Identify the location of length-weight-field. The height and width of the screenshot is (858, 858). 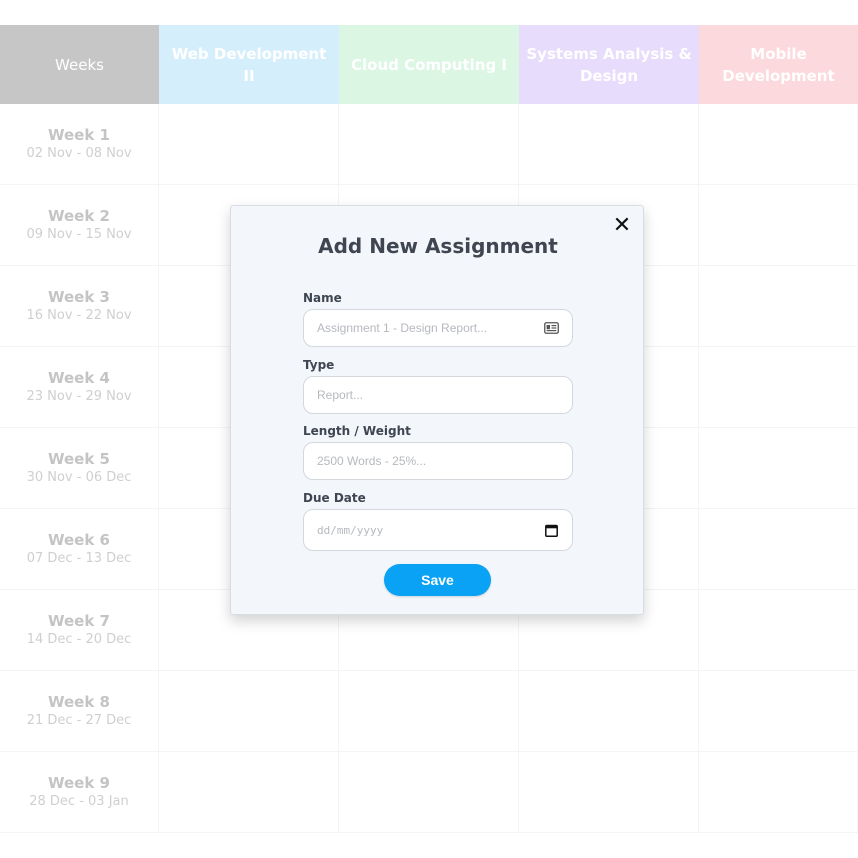
(438, 461).